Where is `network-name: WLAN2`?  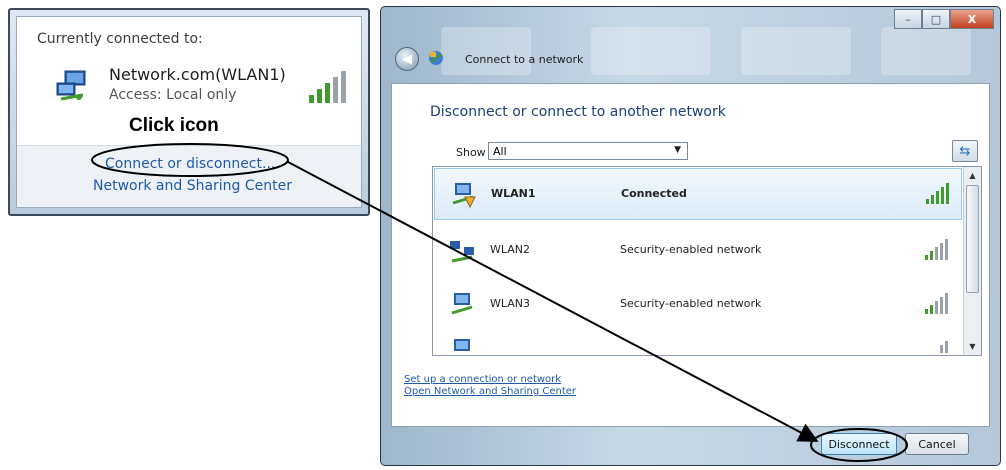
network-name: WLAN2 is located at coordinates (510, 249).